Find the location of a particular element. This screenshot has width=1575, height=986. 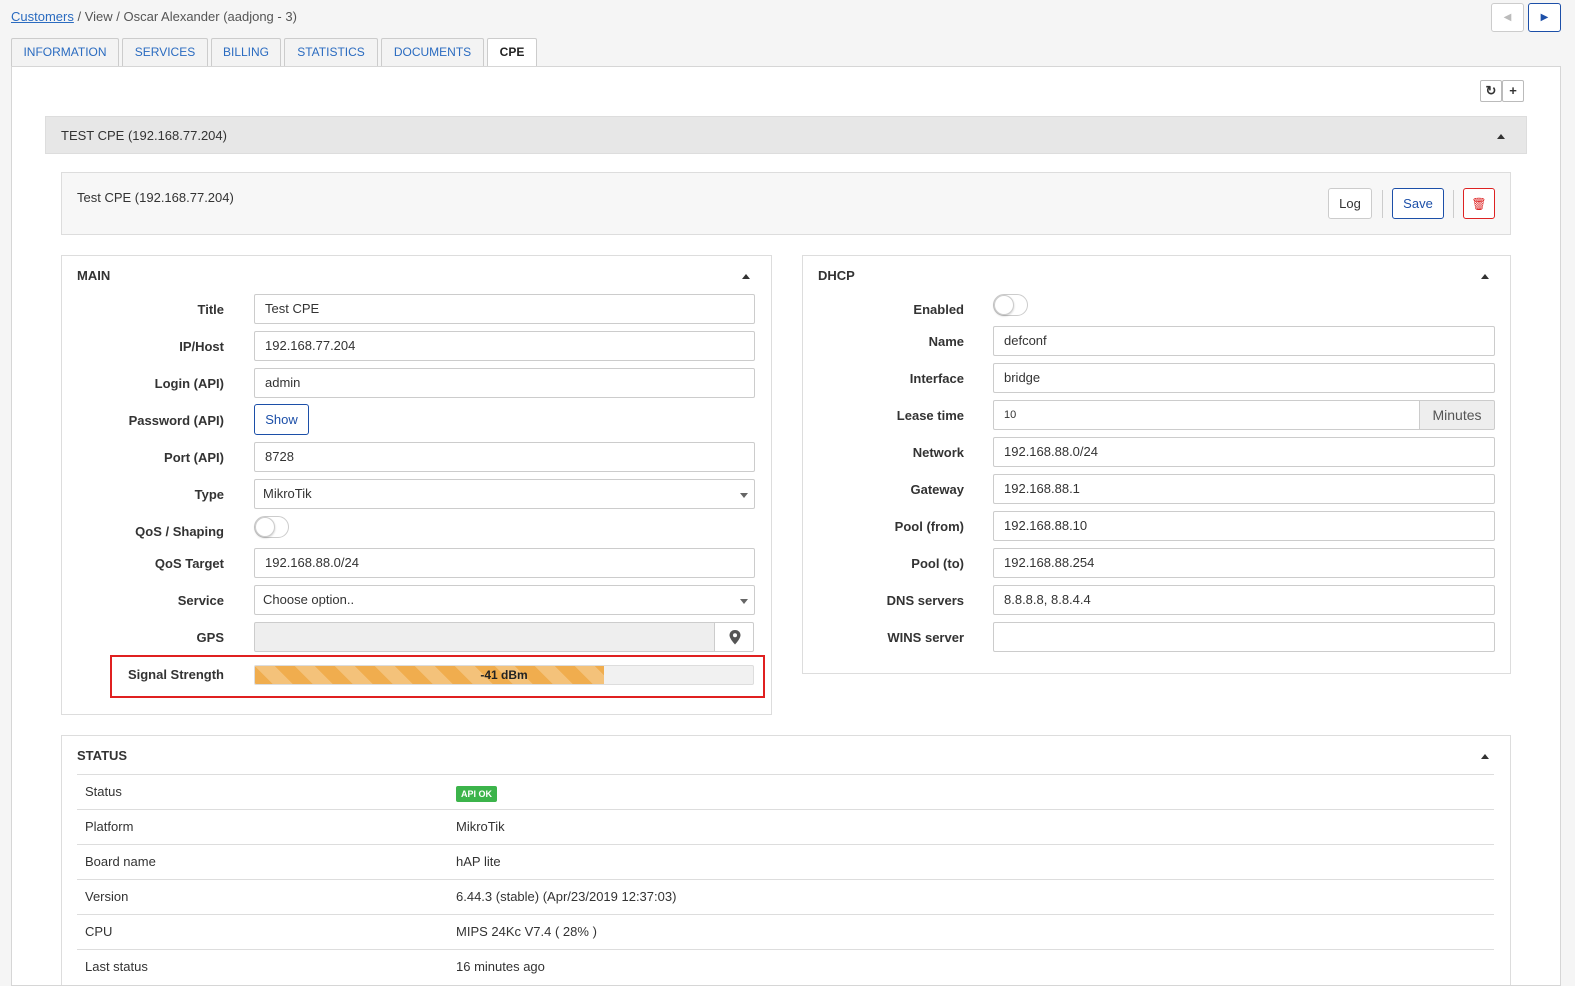

delete-button: 🗑 is located at coordinates (1479, 203).